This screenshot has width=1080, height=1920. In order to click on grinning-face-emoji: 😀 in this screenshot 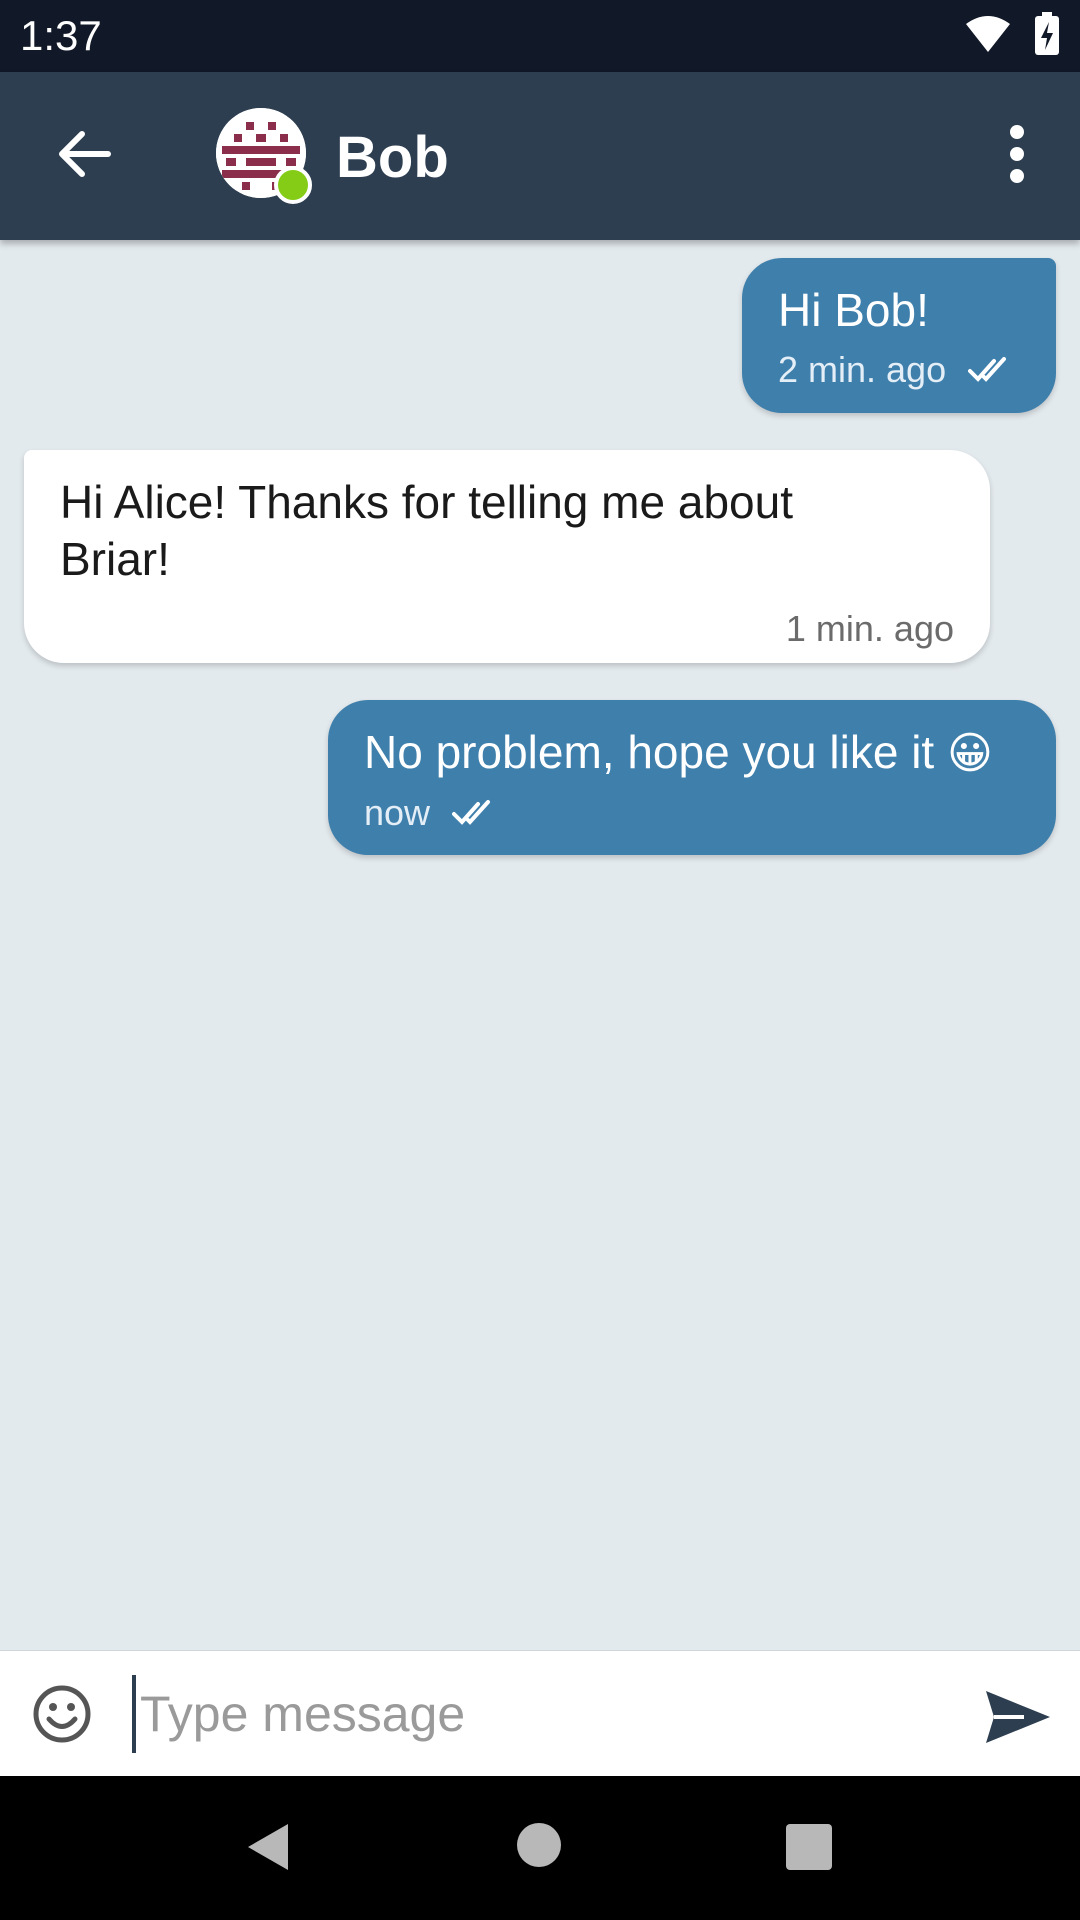, I will do `click(969, 753)`.